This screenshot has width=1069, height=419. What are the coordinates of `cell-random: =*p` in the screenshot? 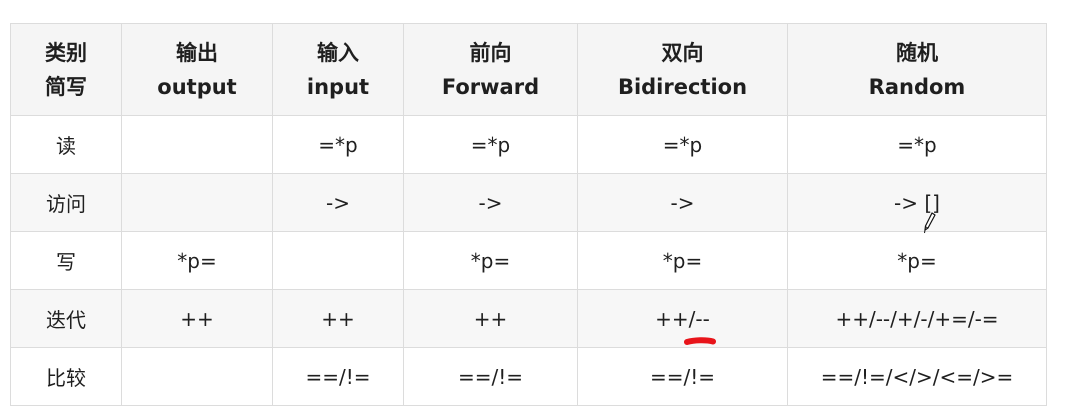 It's located at (917, 144).